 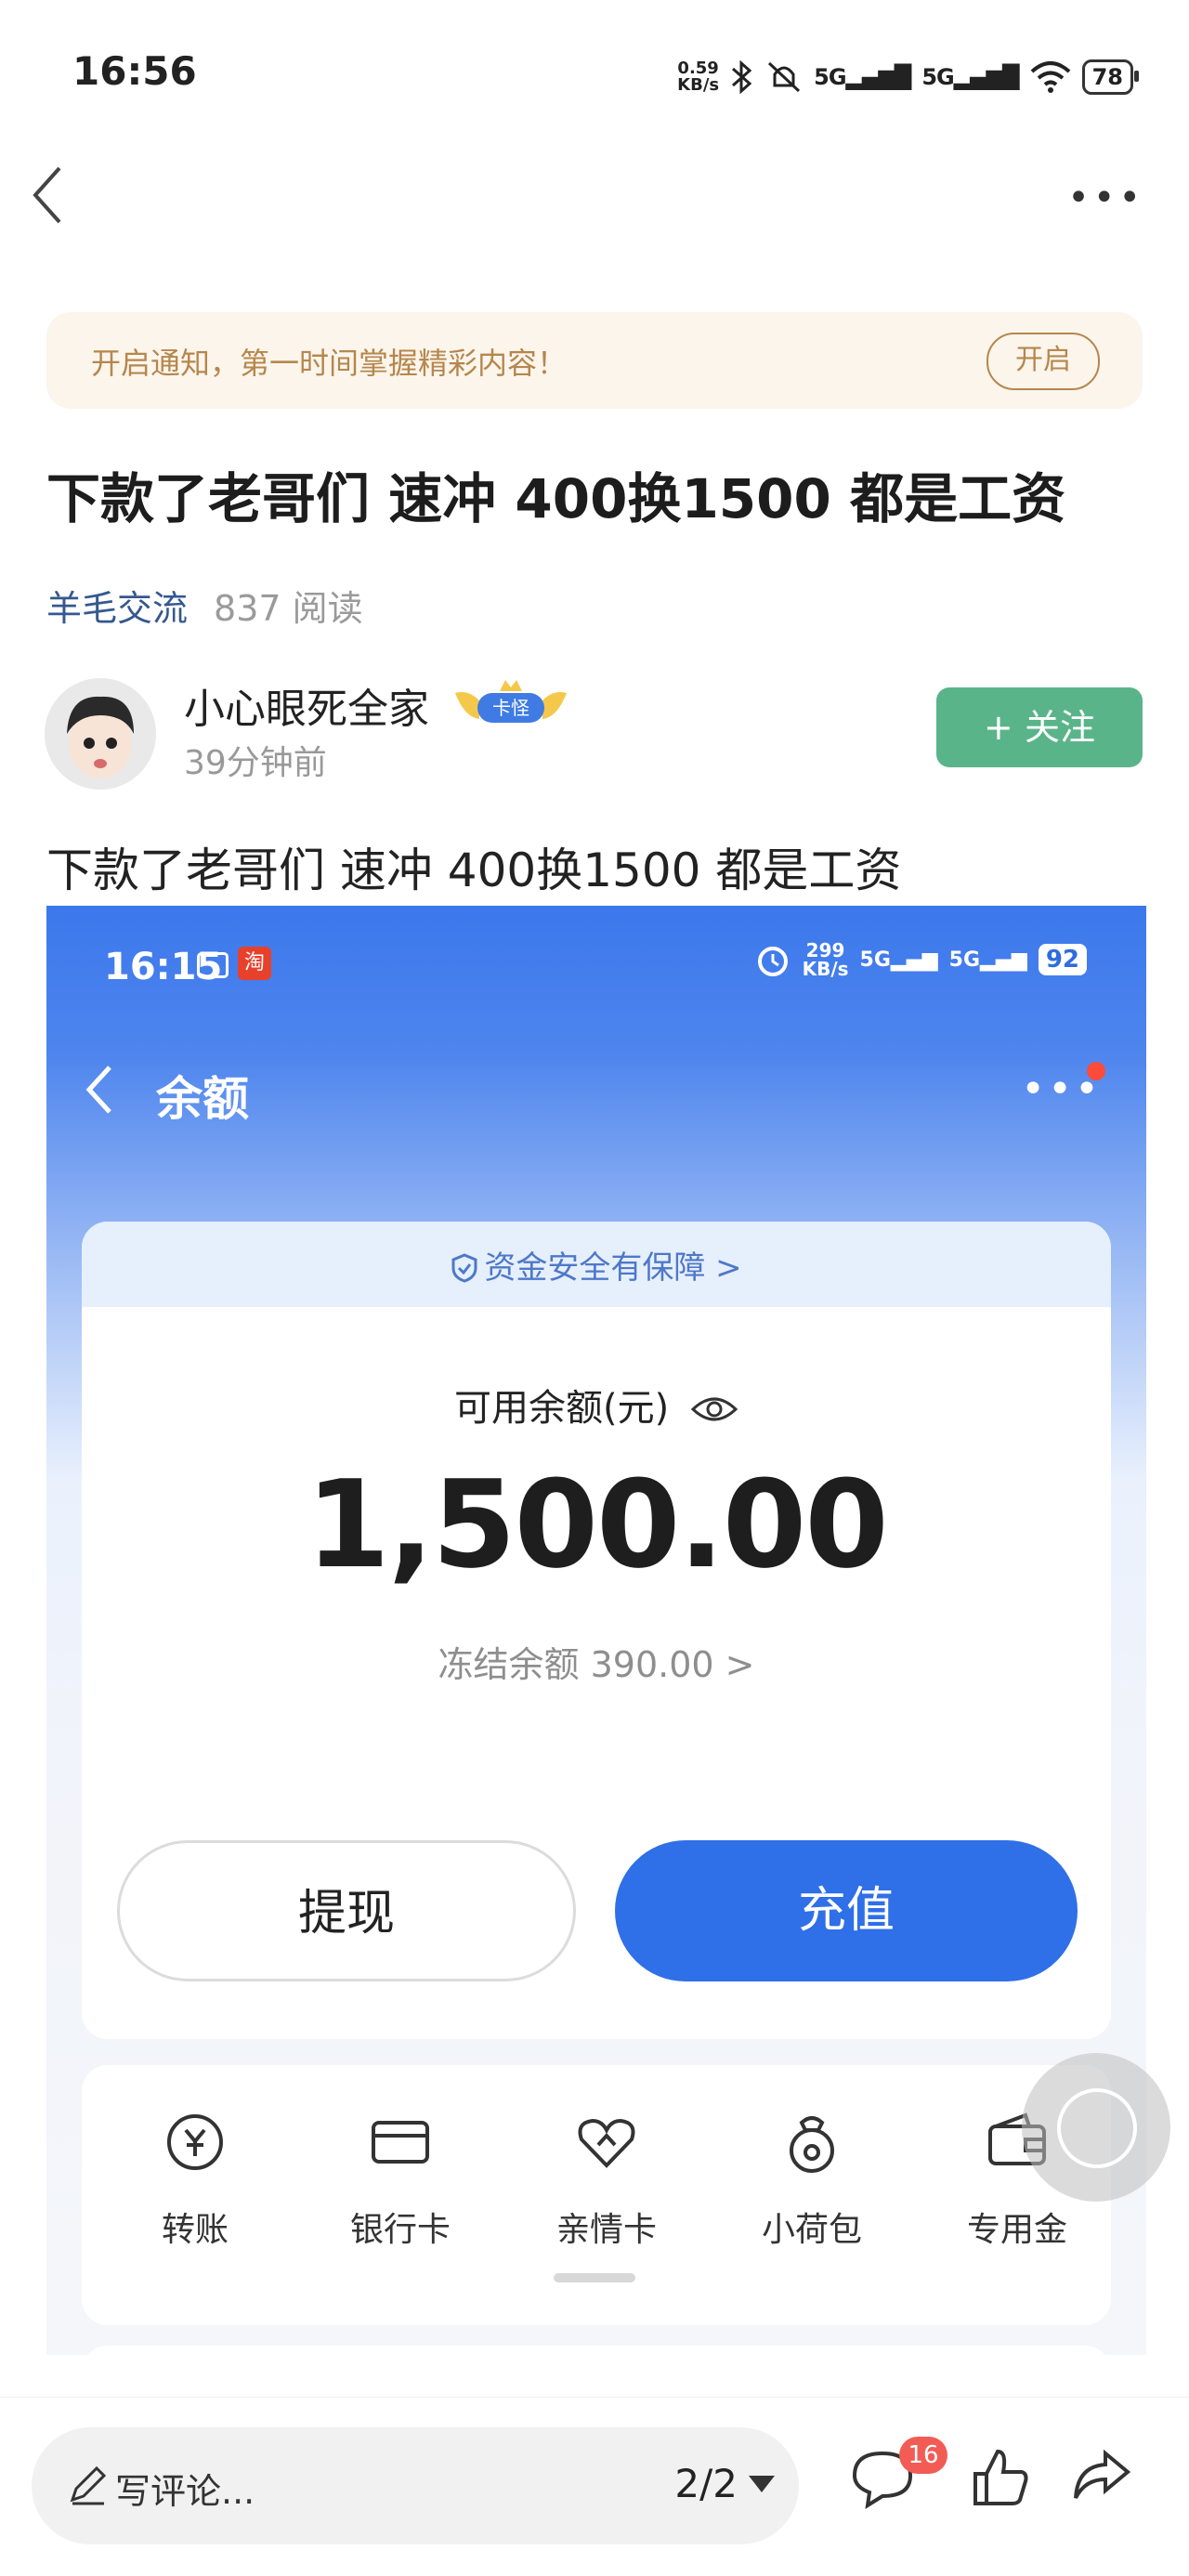 What do you see at coordinates (195, 2180) in the screenshot?
I see `tool-transfer: 转账` at bounding box center [195, 2180].